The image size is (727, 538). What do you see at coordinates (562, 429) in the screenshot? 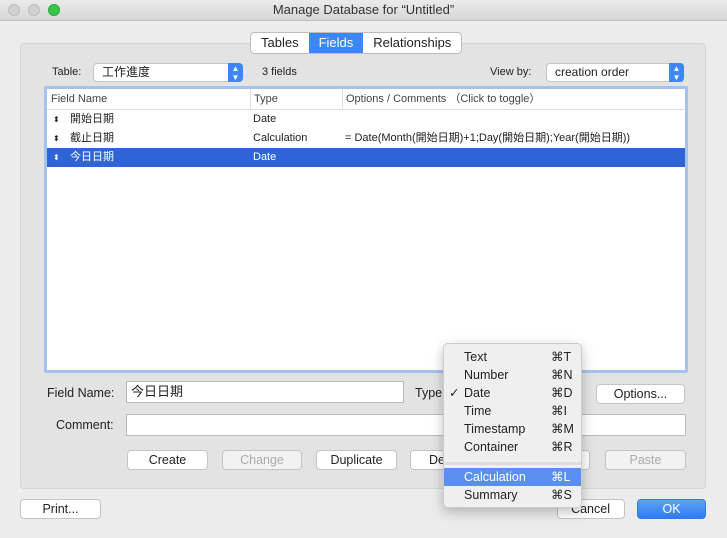
I see `shortcut: ⌘M` at bounding box center [562, 429].